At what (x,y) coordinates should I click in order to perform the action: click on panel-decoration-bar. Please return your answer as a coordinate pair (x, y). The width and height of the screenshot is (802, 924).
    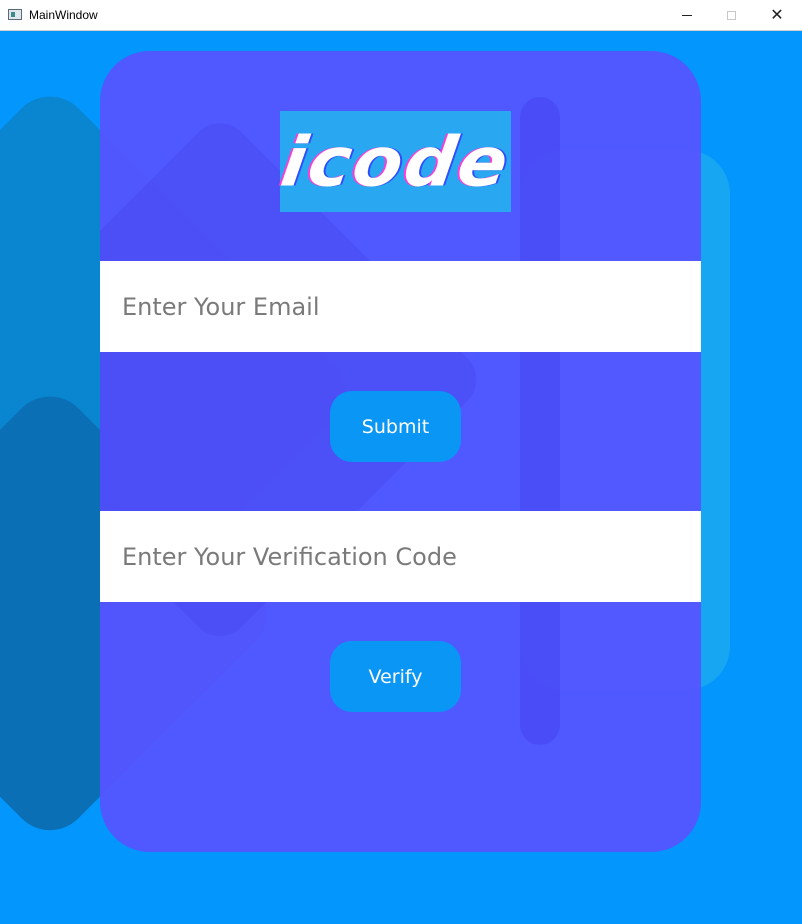
    Looking at the image, I should click on (540, 421).